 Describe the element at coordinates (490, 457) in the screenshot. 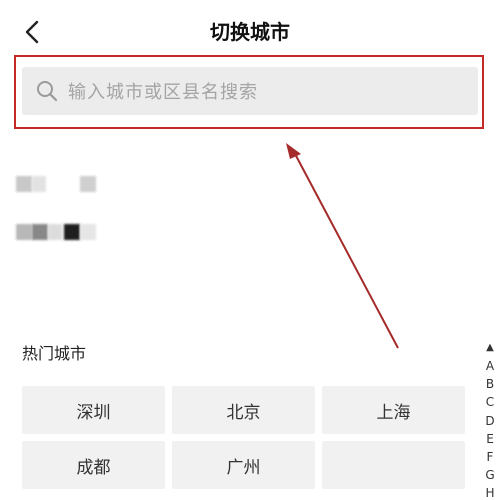

I see `index-letter-f: F` at that location.